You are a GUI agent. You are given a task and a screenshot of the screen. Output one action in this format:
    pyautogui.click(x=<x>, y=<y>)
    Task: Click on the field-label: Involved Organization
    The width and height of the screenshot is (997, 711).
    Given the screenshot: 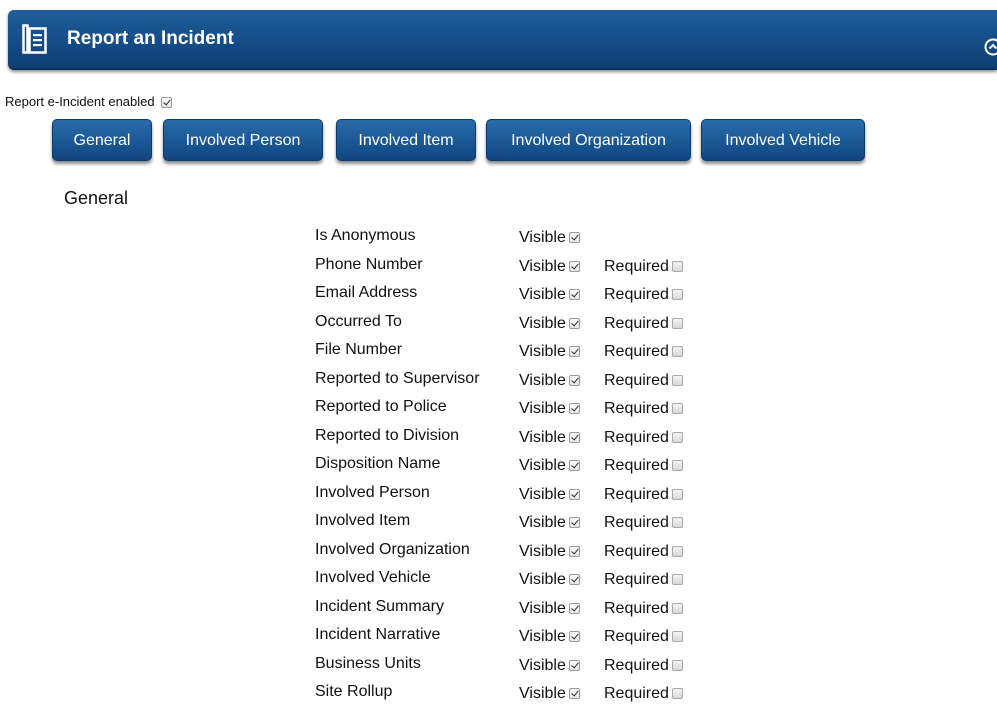 What is the action you would take?
    pyautogui.click(x=392, y=550)
    